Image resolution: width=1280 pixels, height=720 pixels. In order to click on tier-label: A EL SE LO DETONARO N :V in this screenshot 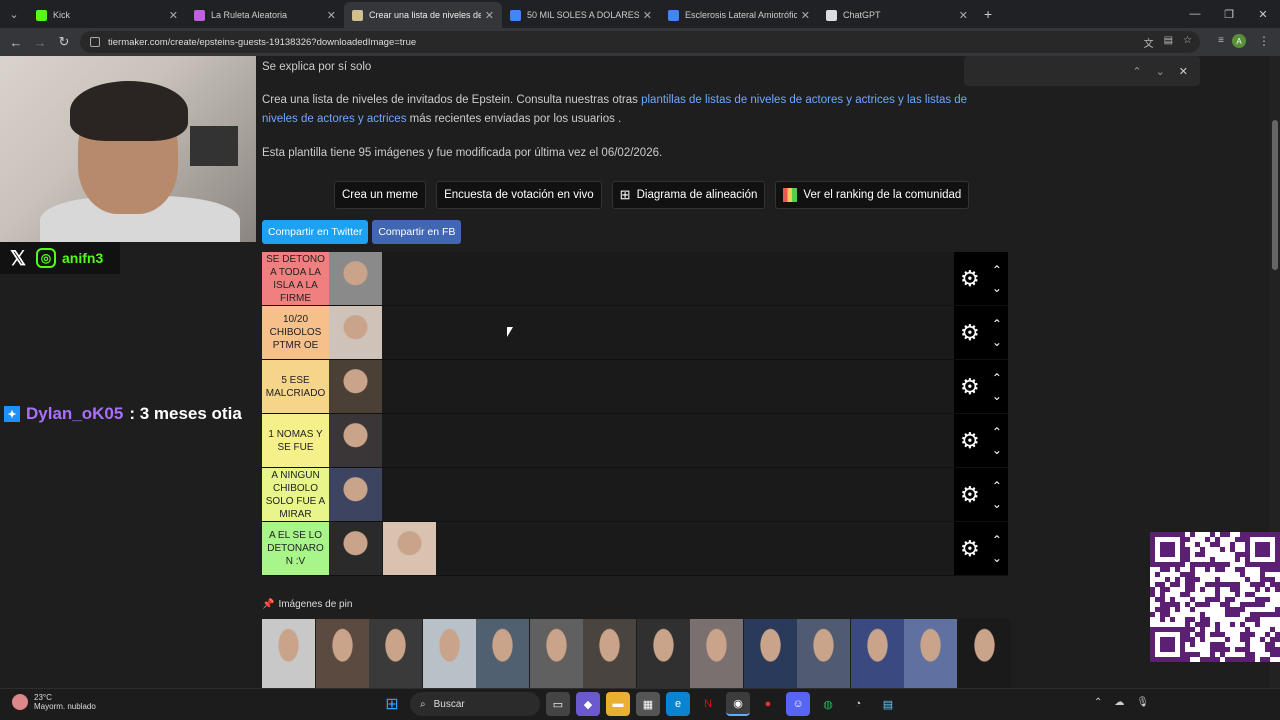, I will do `click(295, 548)`.